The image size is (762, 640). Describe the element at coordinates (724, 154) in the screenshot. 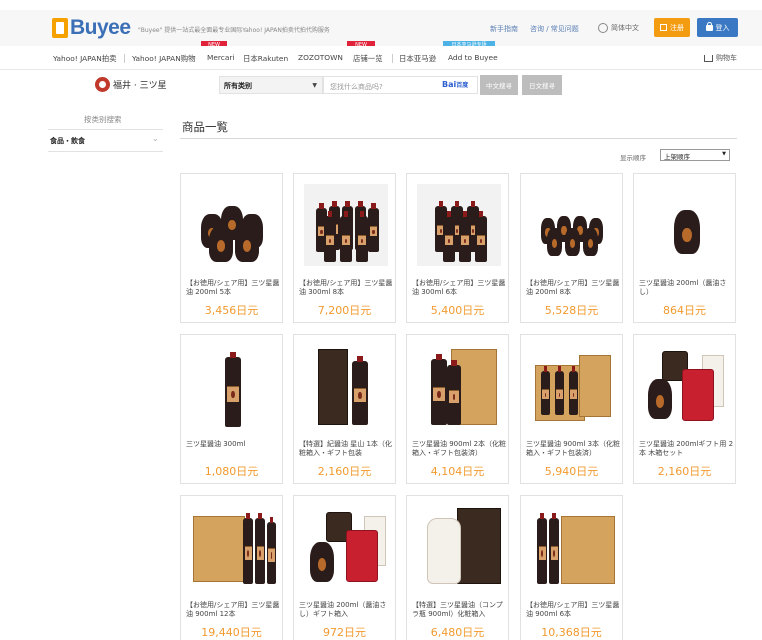

I see `dropdown-arrow-icon: ▼` at that location.